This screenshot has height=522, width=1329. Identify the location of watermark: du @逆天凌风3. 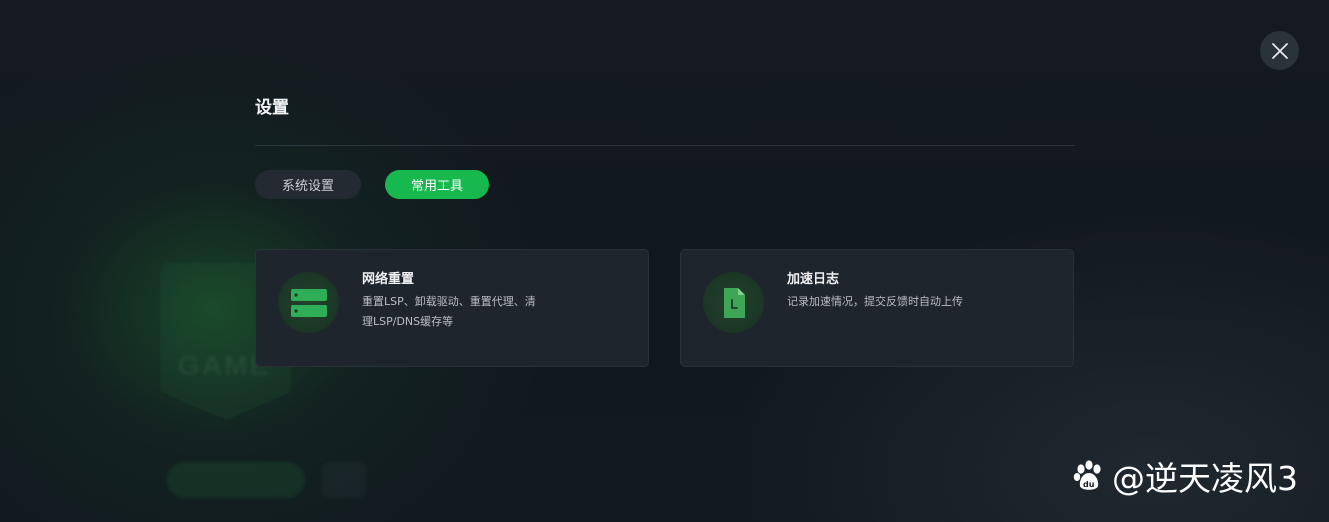
(1185, 476).